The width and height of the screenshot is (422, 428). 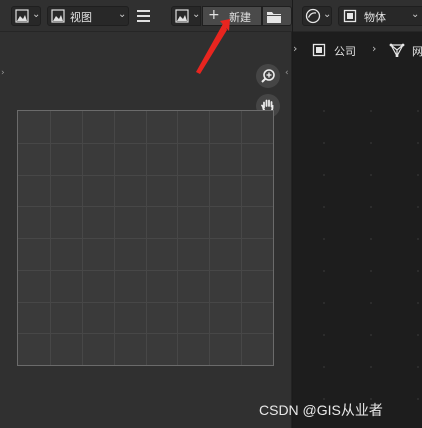 What do you see at coordinates (289, 75) in the screenshot?
I see `sidebar-toggle-arrow: ‹` at bounding box center [289, 75].